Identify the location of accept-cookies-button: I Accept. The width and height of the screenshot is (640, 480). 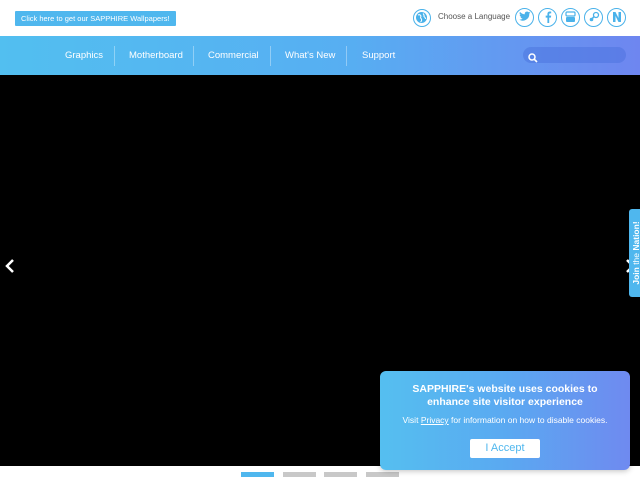
(505, 448).